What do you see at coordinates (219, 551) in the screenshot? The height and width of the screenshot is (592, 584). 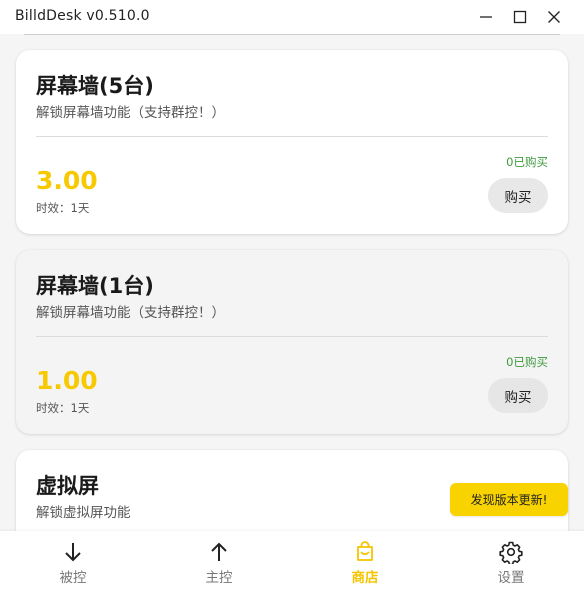 I see `arrow-up-icon` at bounding box center [219, 551].